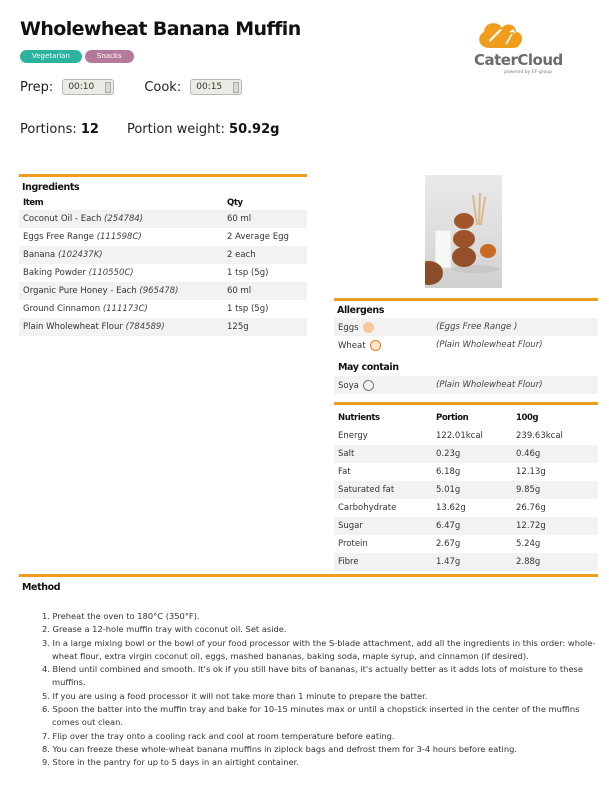  Describe the element at coordinates (353, 544) in the screenshot. I see `nutrient-name: Protein` at that location.